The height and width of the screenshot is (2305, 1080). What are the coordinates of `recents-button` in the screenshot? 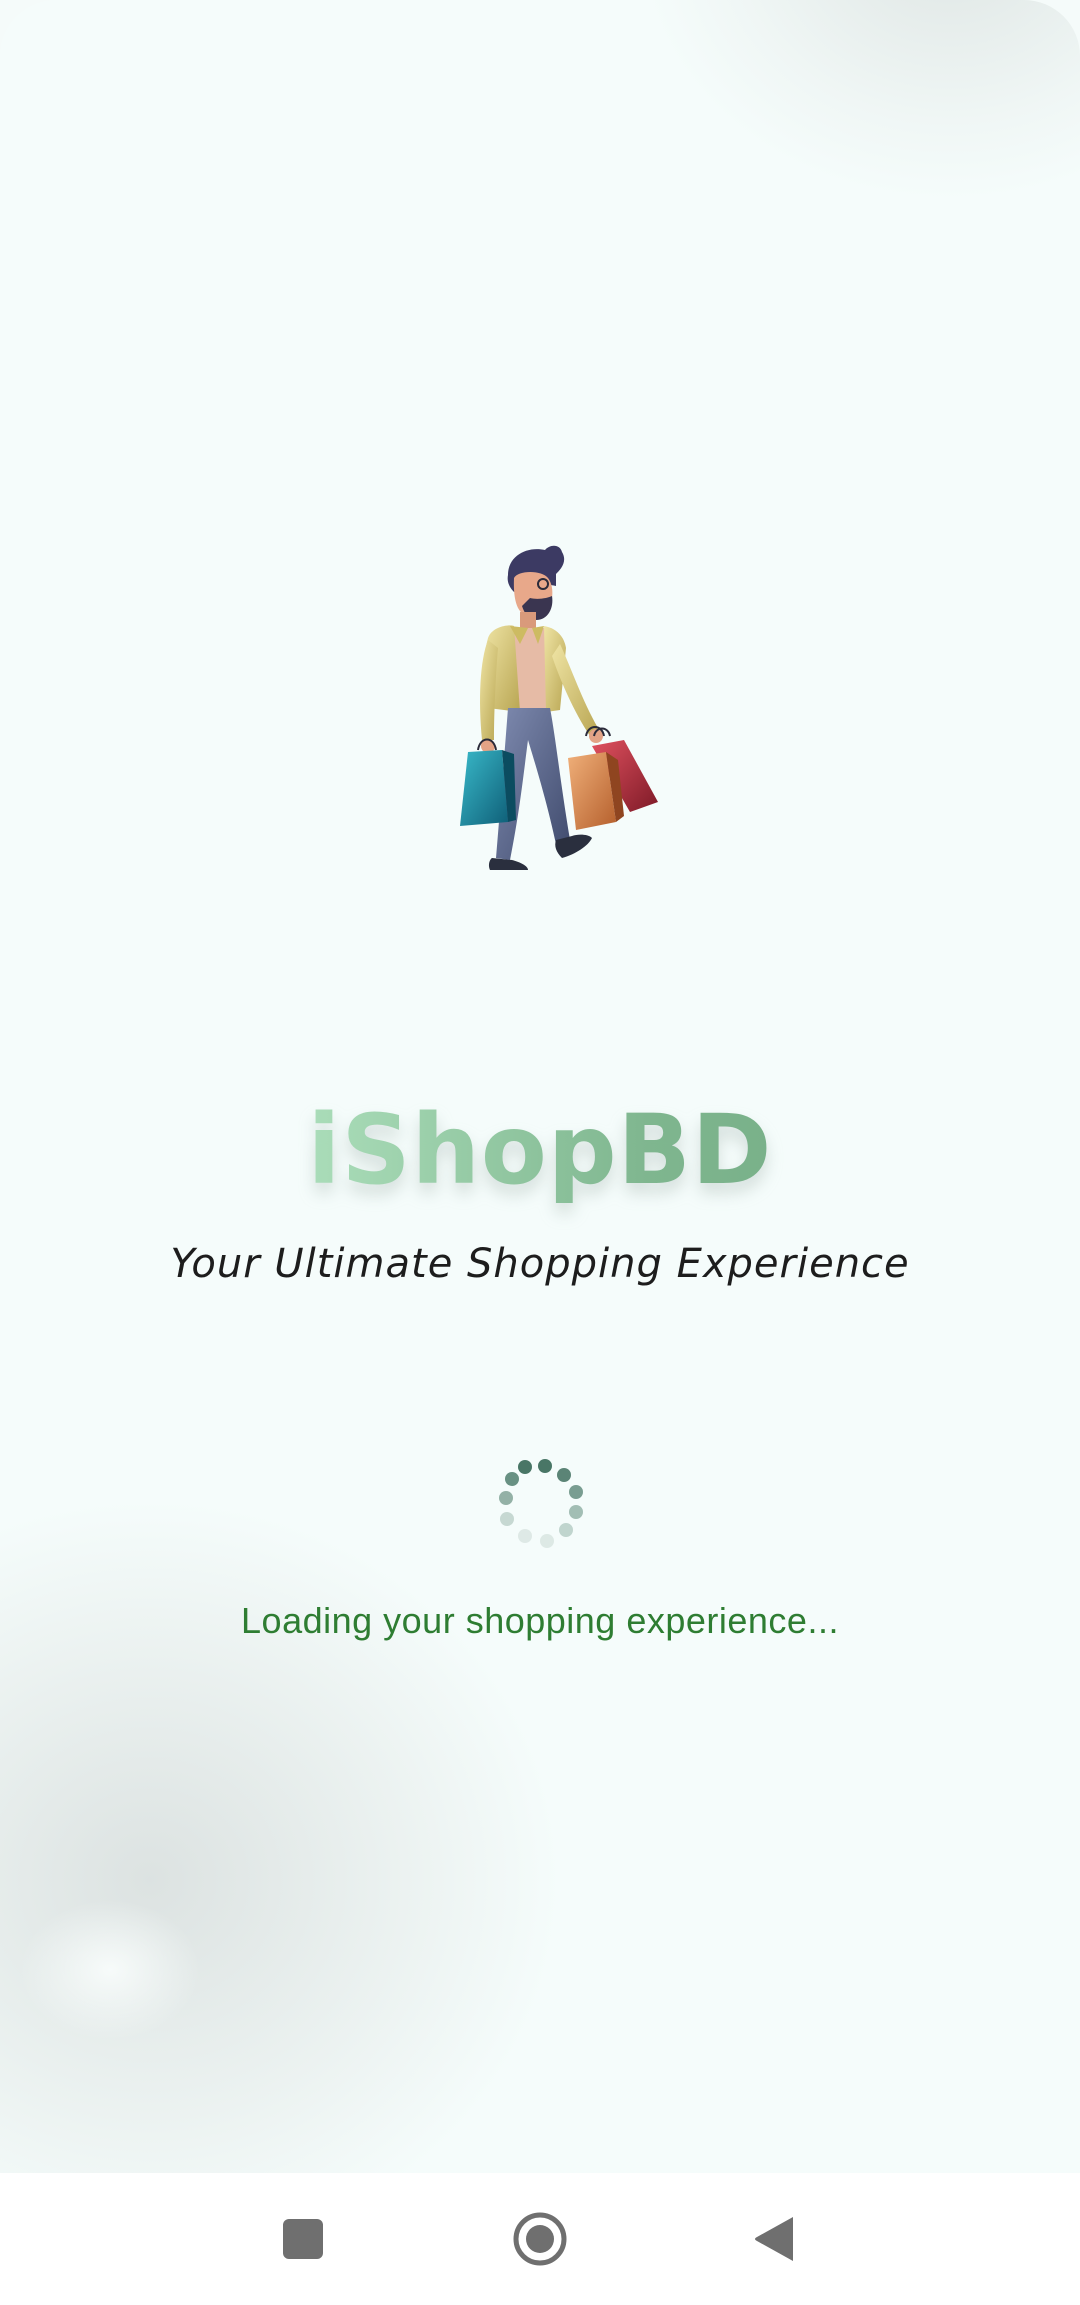 It's located at (303, 2239).